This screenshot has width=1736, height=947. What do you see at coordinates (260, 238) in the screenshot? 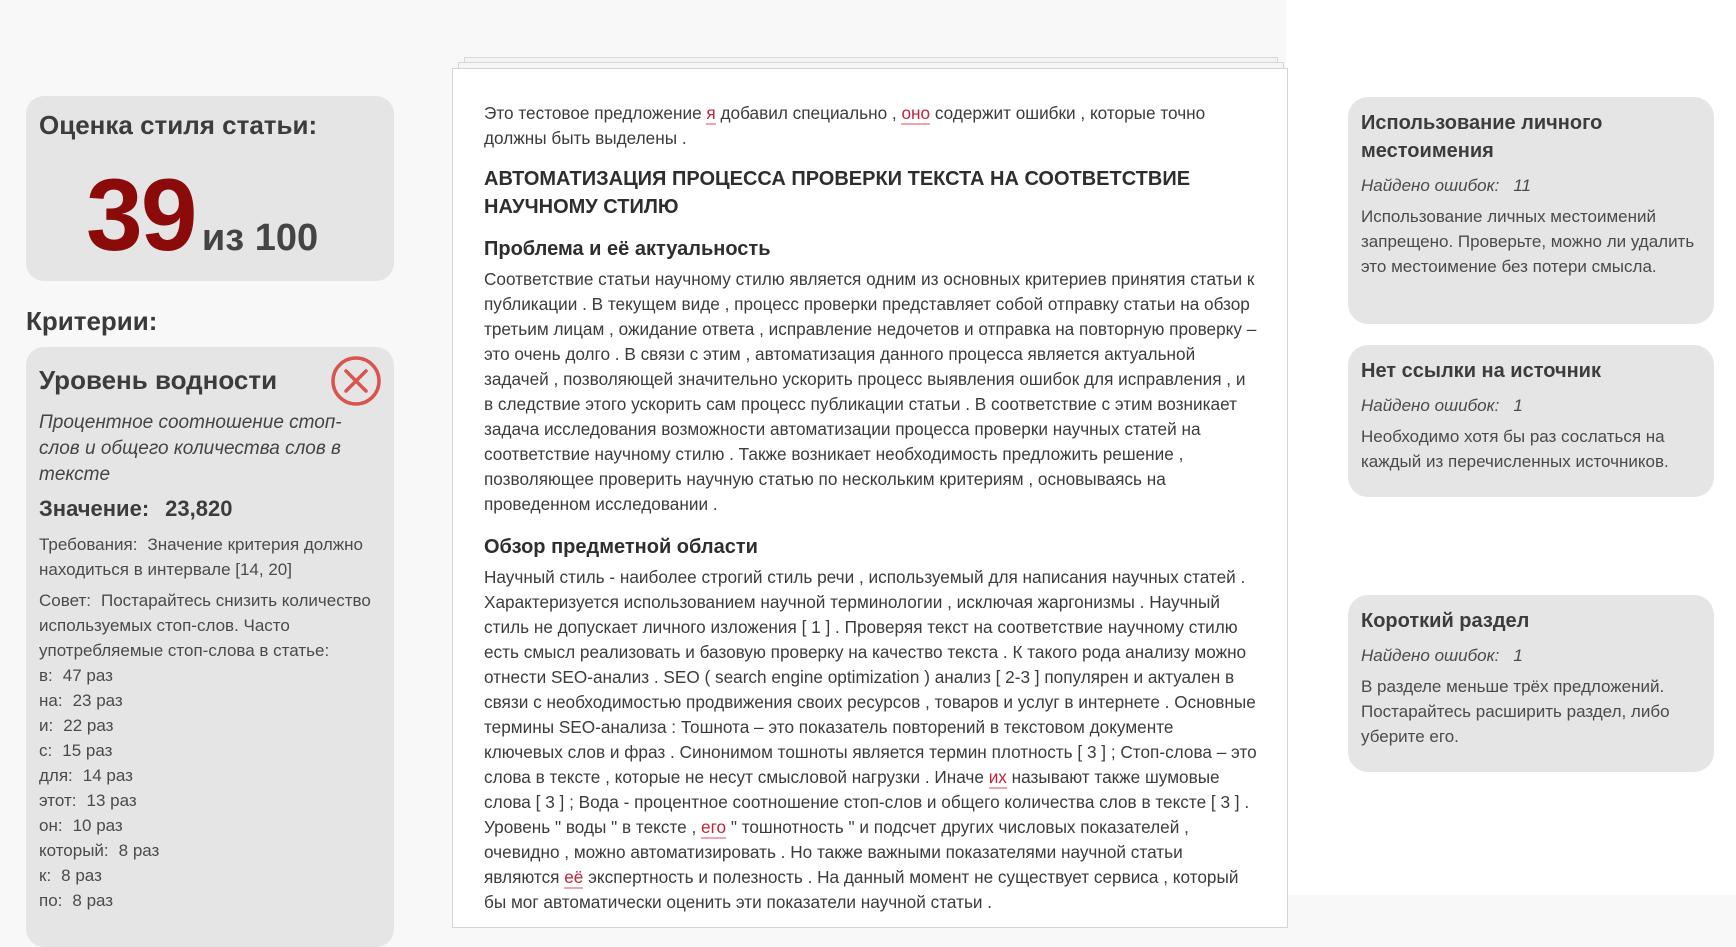
I see `score-max: из 100` at bounding box center [260, 238].